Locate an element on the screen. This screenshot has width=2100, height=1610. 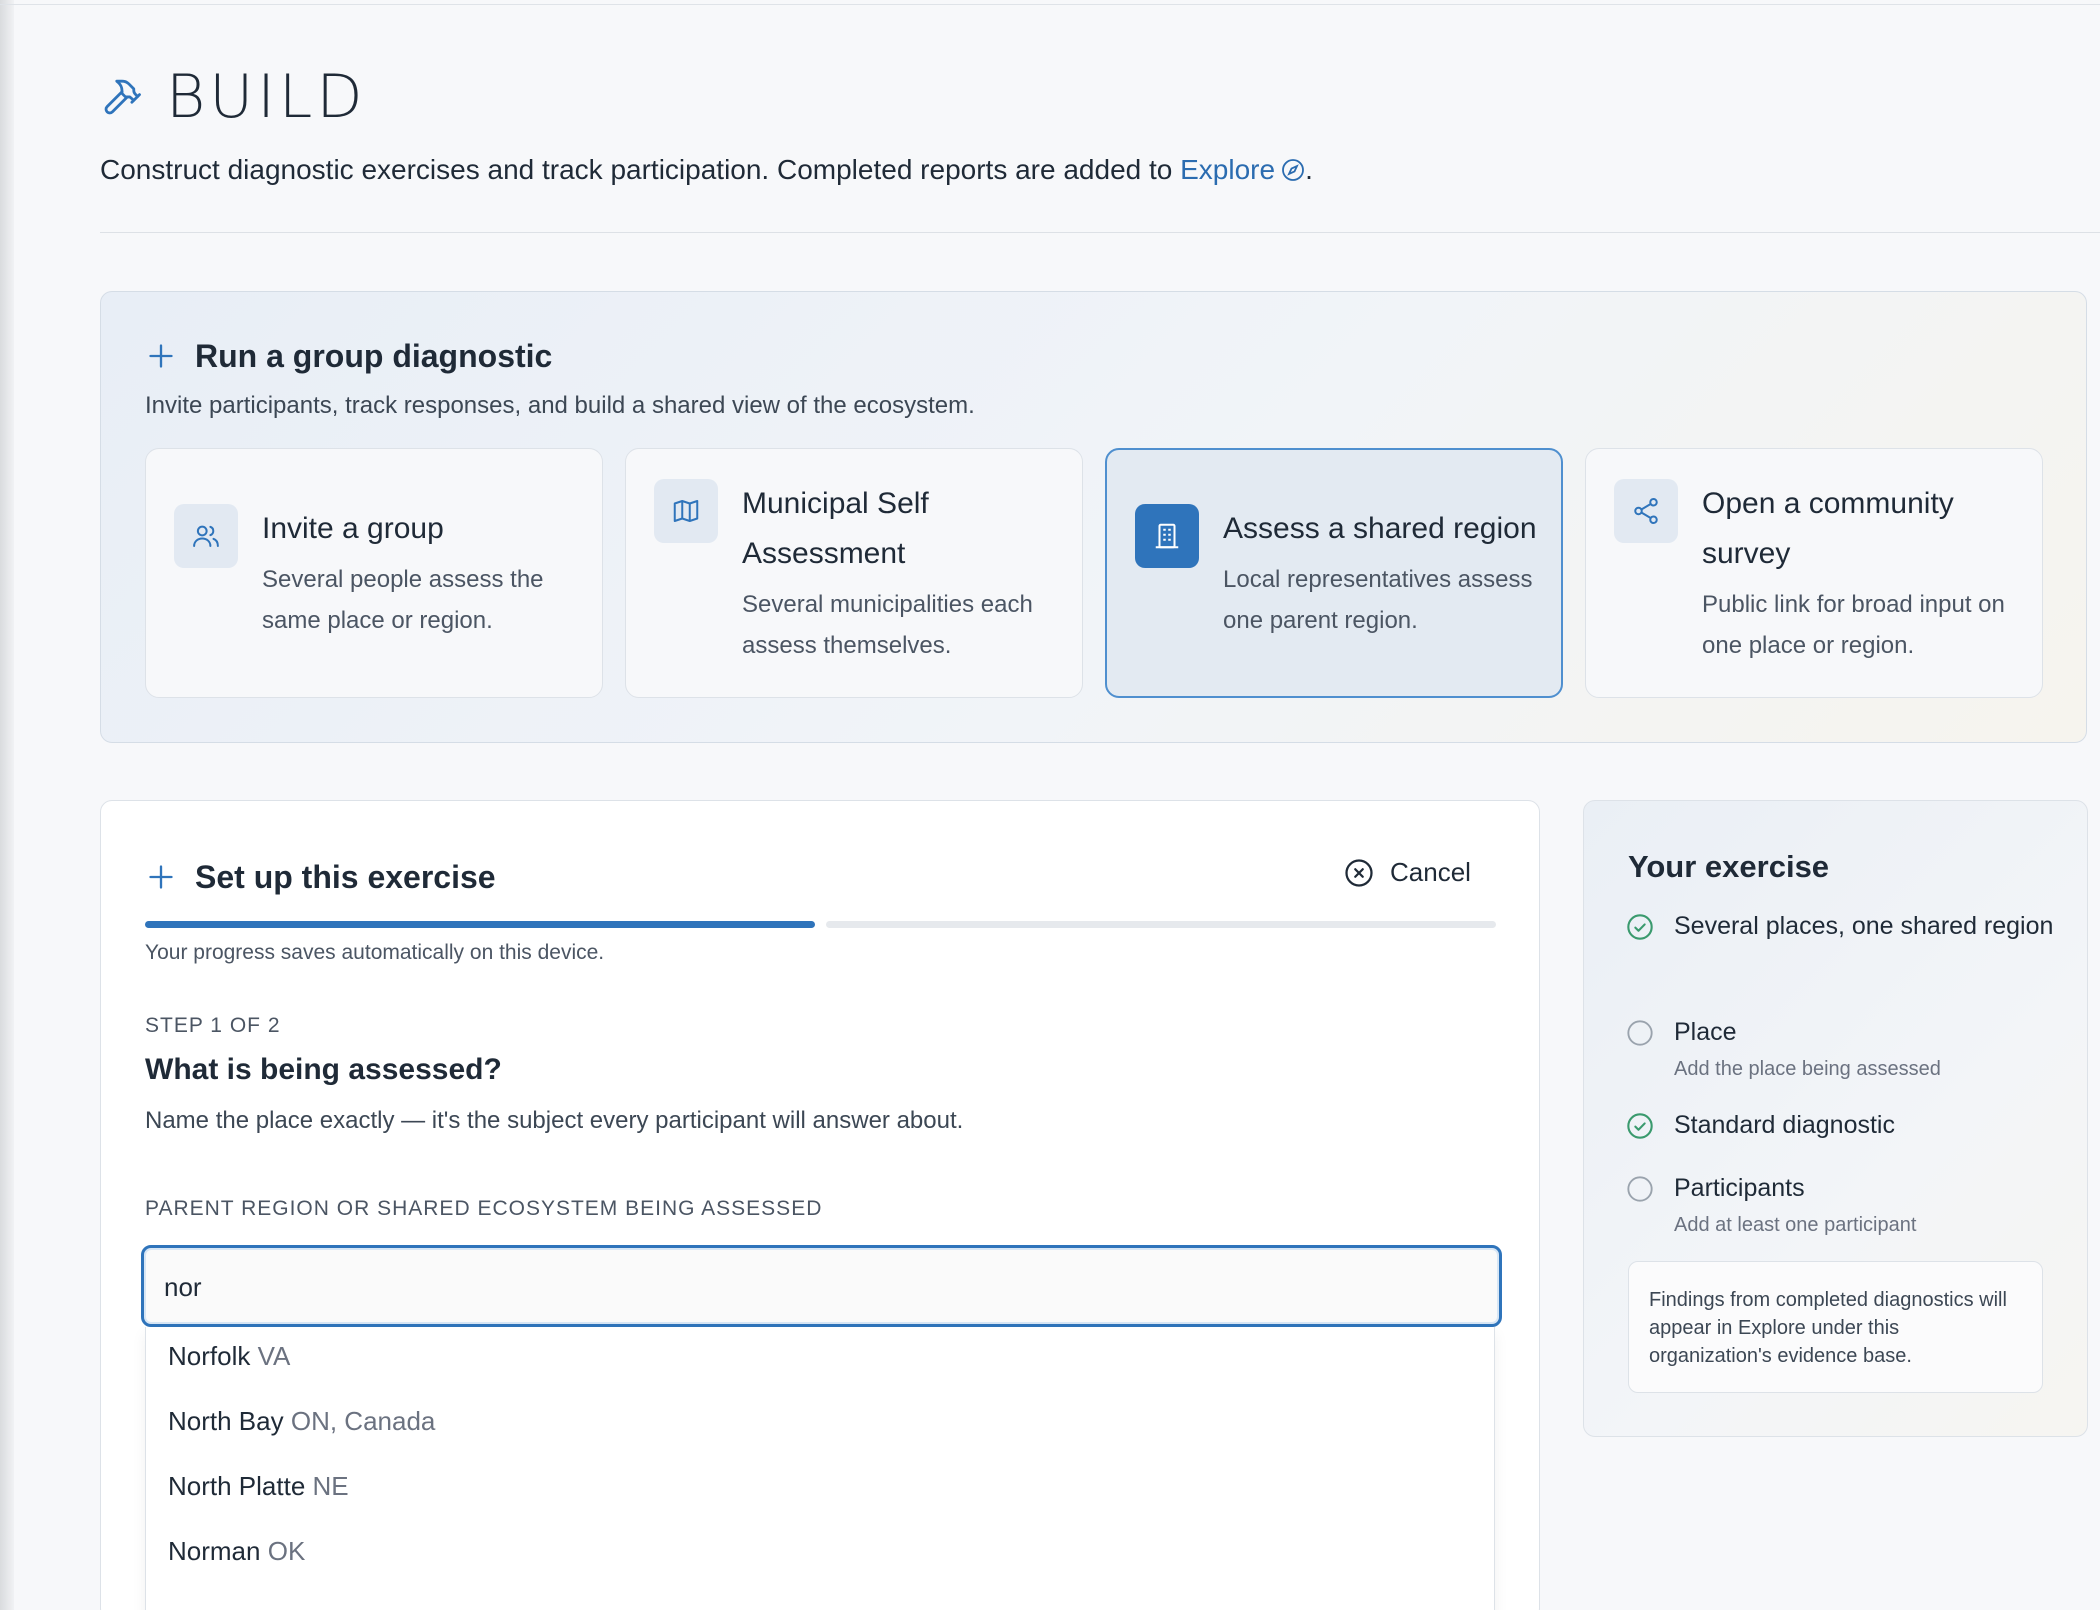
summary-item-sub: Add the place being assessed is located at coordinates (1807, 1069).